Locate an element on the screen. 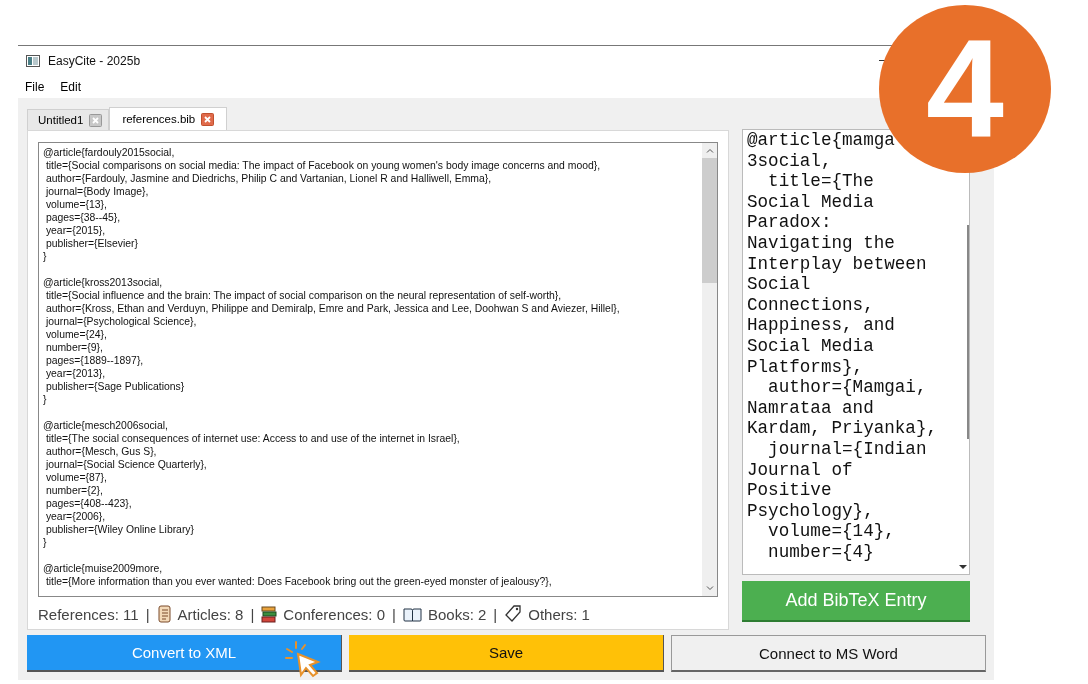  code-line: journal={Psychological Science}, is located at coordinates (121, 321).